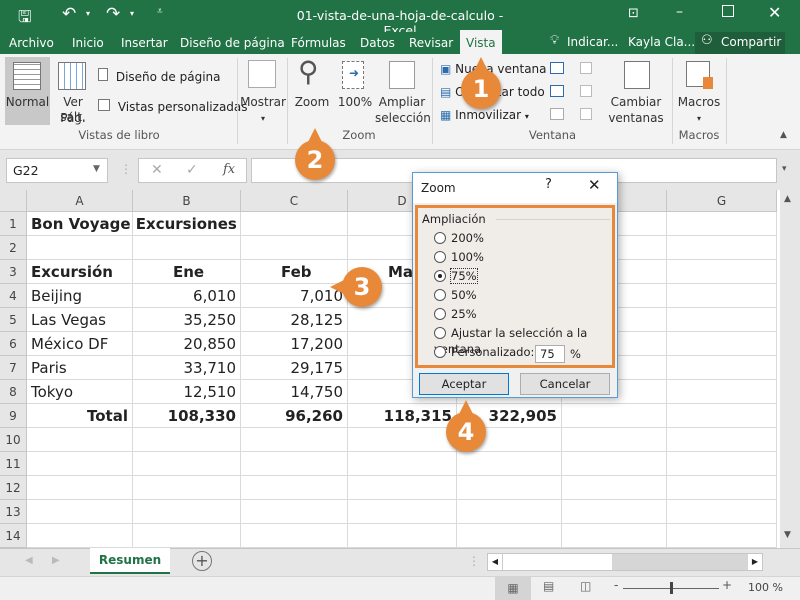 This screenshot has height=600, width=800. What do you see at coordinates (13, 248) in the screenshot?
I see `row-header-2: 2` at bounding box center [13, 248].